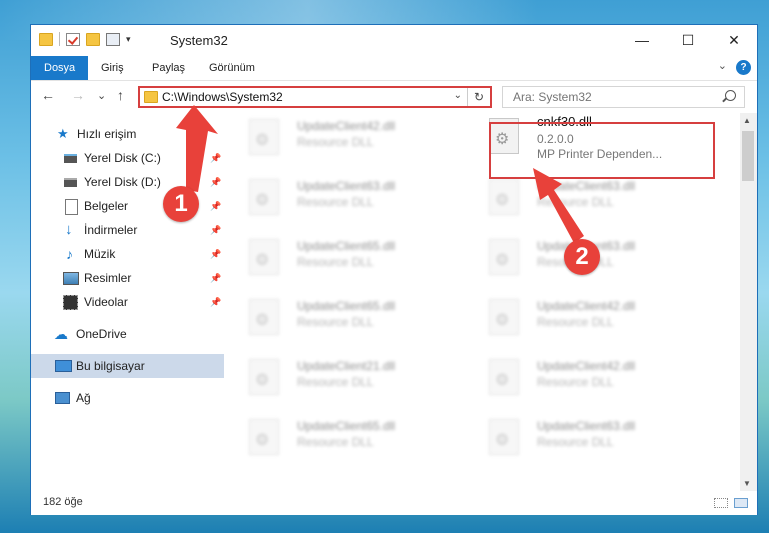 The height and width of the screenshot is (533, 769). Describe the element at coordinates (71, 278) in the screenshot. I see `pictures-icon` at that location.